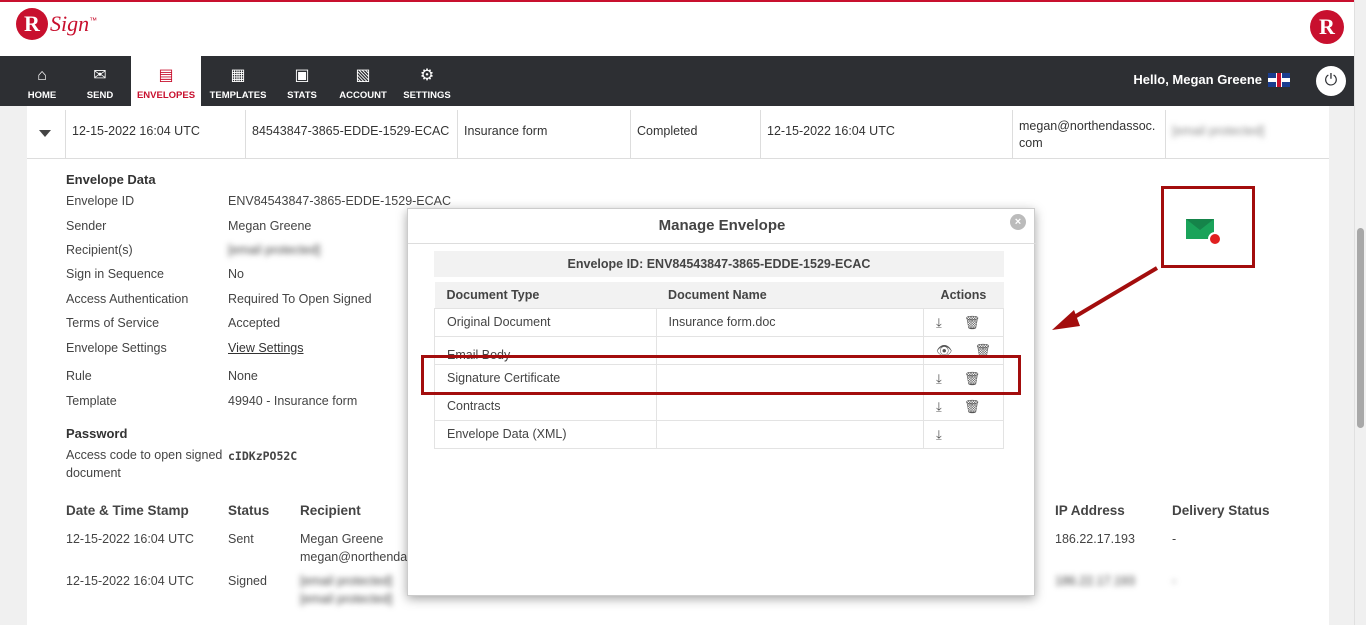 The width and height of the screenshot is (1366, 625). What do you see at coordinates (340, 201) in the screenshot?
I see `value-envelope-id: ENV84543847-3865-EDDE-1529-ECAC` at bounding box center [340, 201].